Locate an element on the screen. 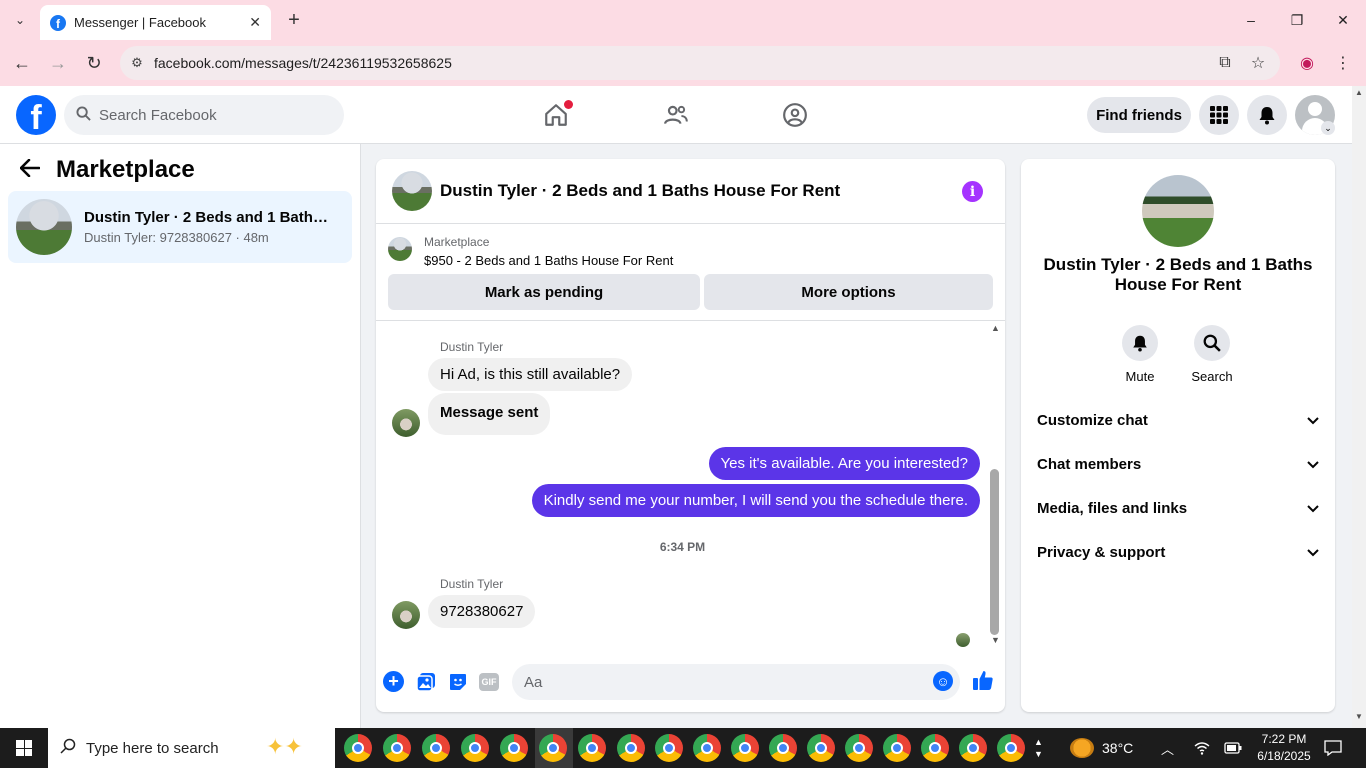 This screenshot has height=768, width=1366. tab-search-chevron-icon: ⌄ is located at coordinates (20, 20).